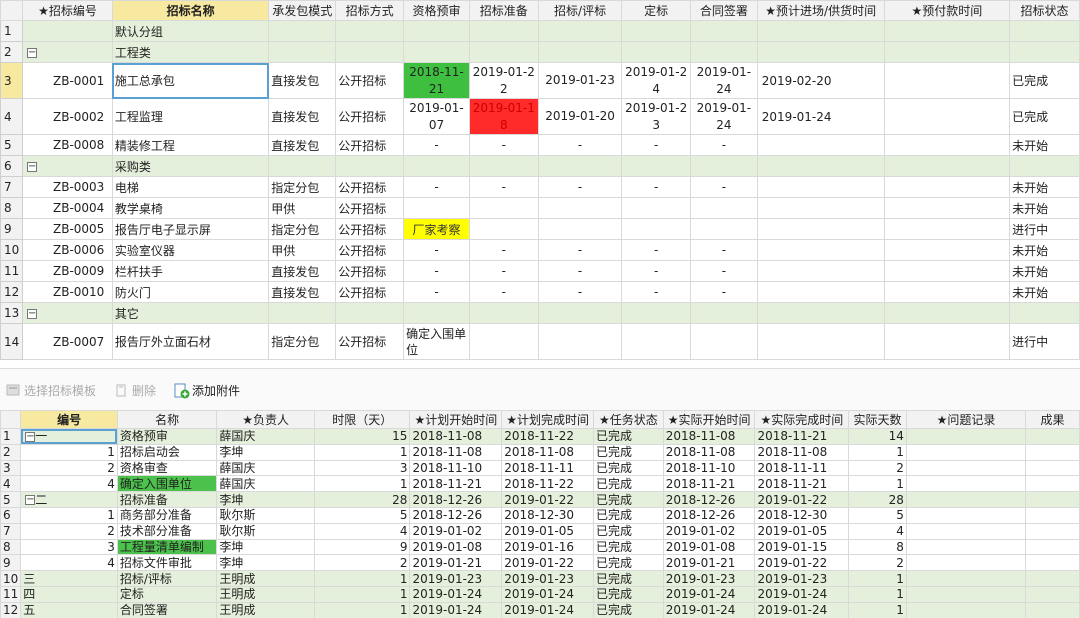 The image size is (1080, 618). What do you see at coordinates (456, 419) in the screenshot?
I see `column-header: ★计划开始时间` at bounding box center [456, 419].